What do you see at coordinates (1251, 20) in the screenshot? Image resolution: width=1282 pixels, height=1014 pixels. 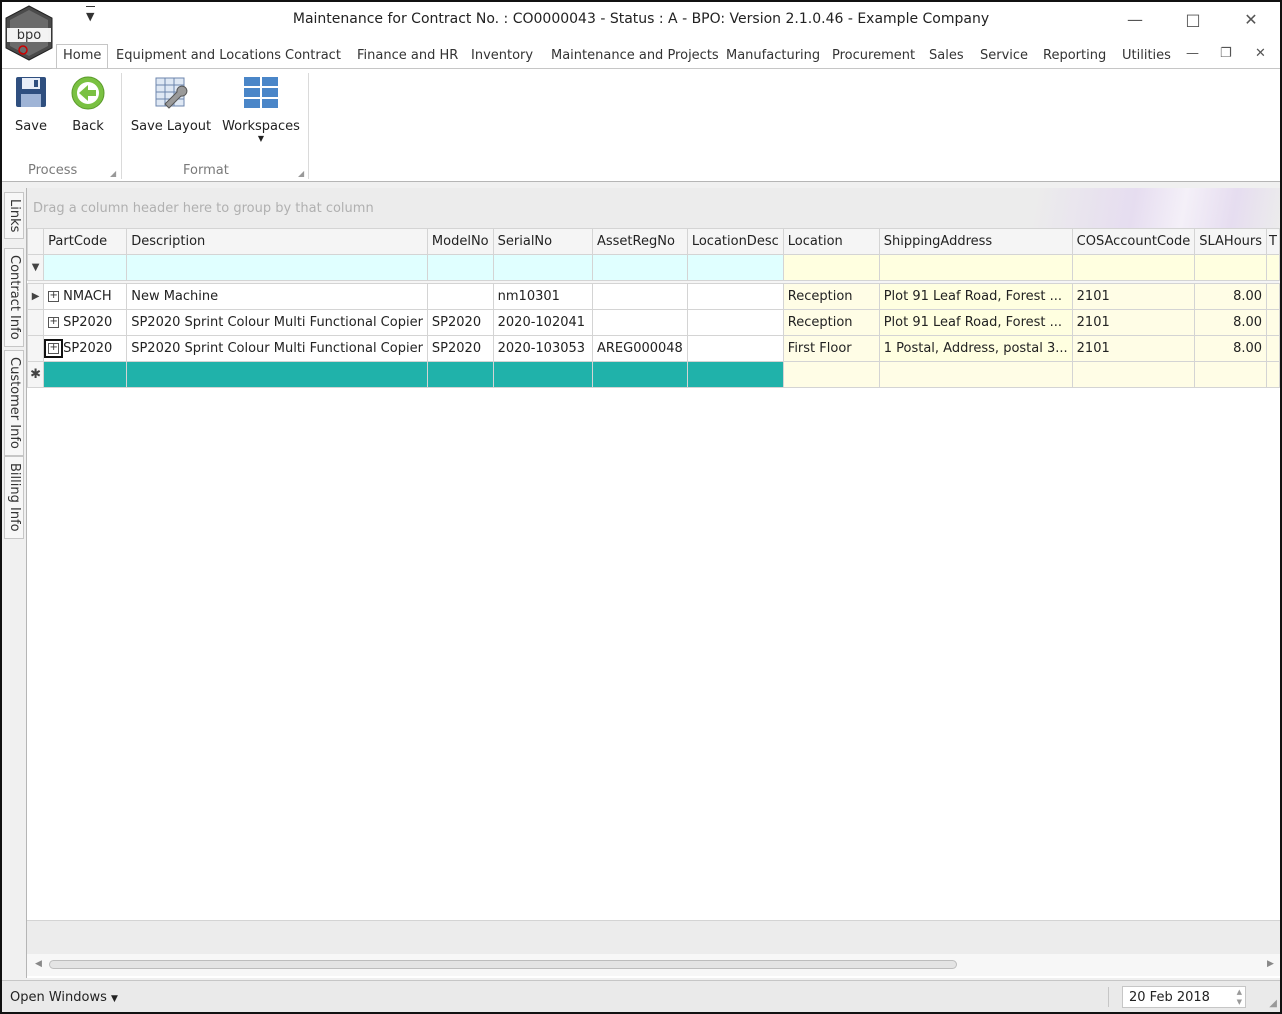 I see `close-button: ✕` at bounding box center [1251, 20].